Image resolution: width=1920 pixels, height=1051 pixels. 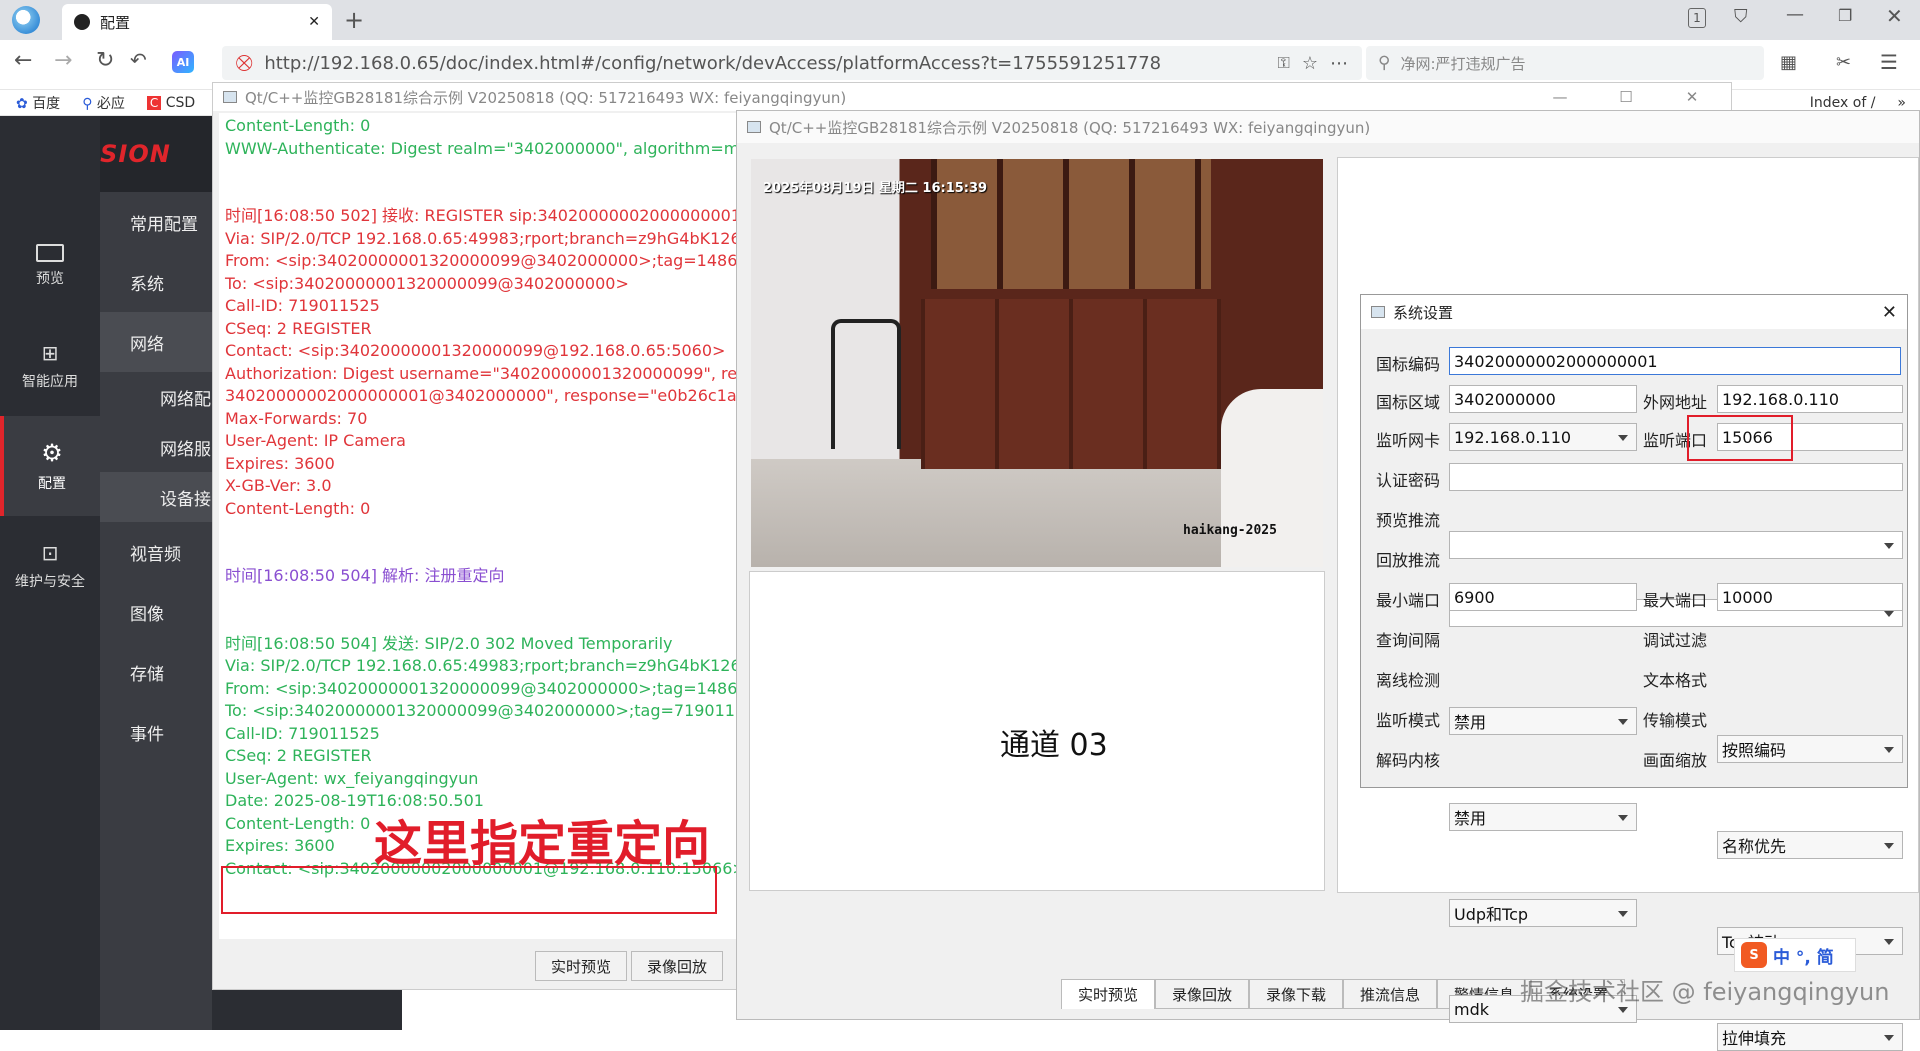 What do you see at coordinates (156, 282) in the screenshot?
I see `sub-system: 系统` at bounding box center [156, 282].